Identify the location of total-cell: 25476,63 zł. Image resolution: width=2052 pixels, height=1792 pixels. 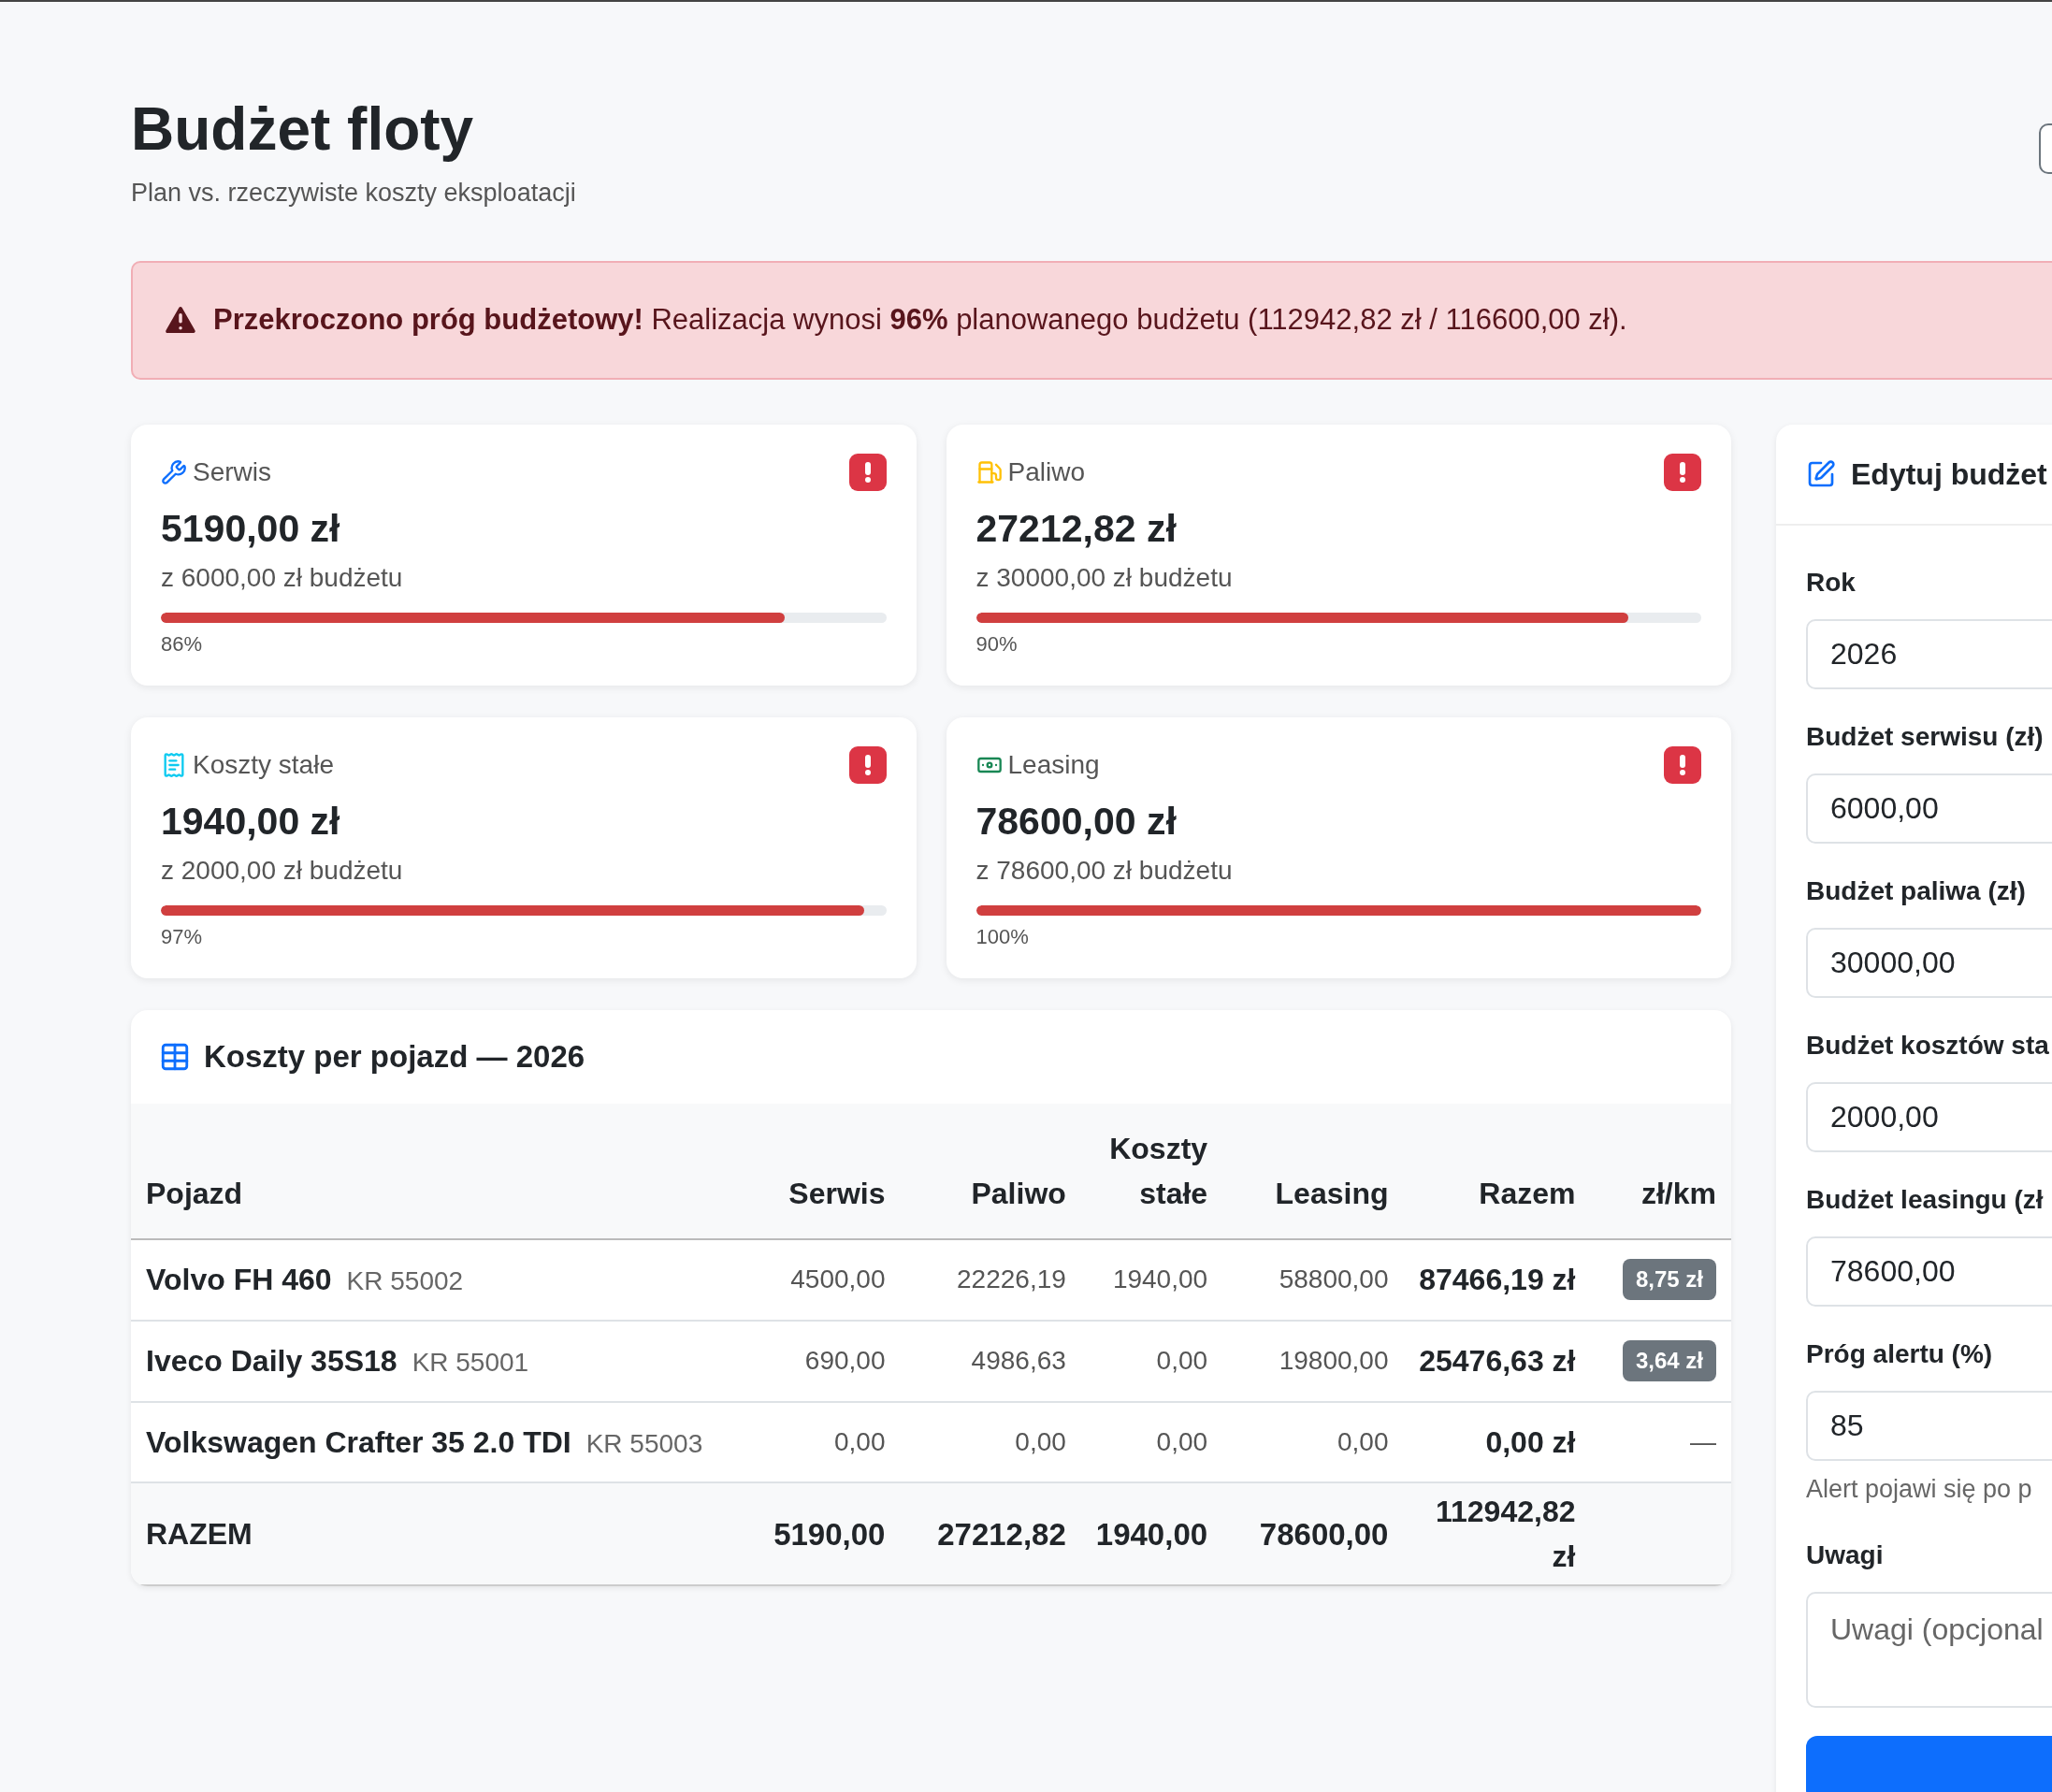
(1497, 1361).